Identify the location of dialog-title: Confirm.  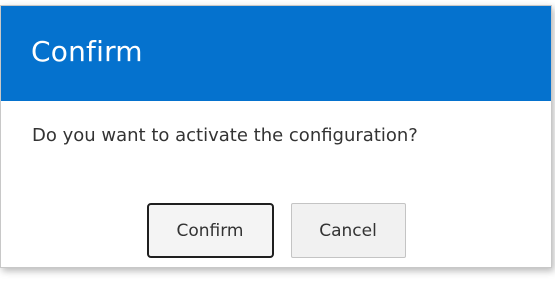
(87, 51).